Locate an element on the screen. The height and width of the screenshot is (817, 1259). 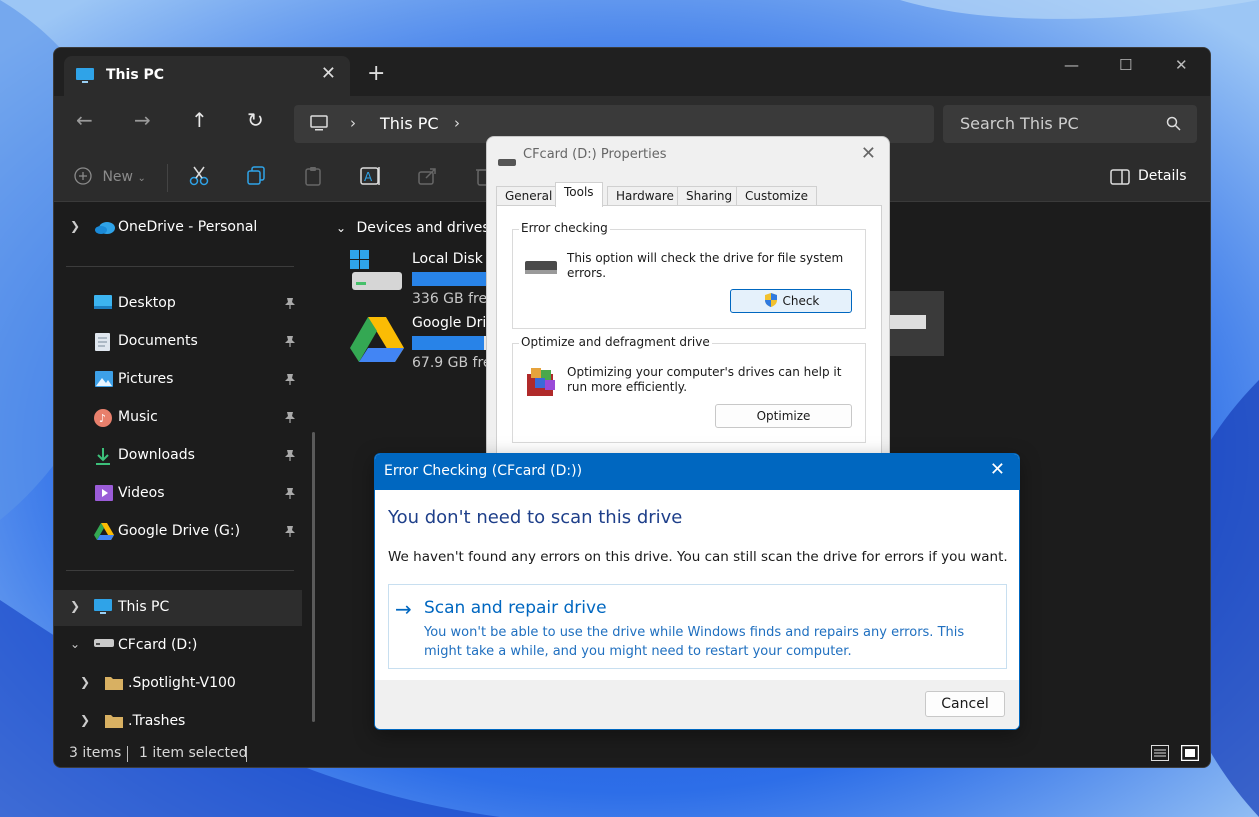
dialog-title: CFcard (D:) Properties is located at coordinates (595, 154).